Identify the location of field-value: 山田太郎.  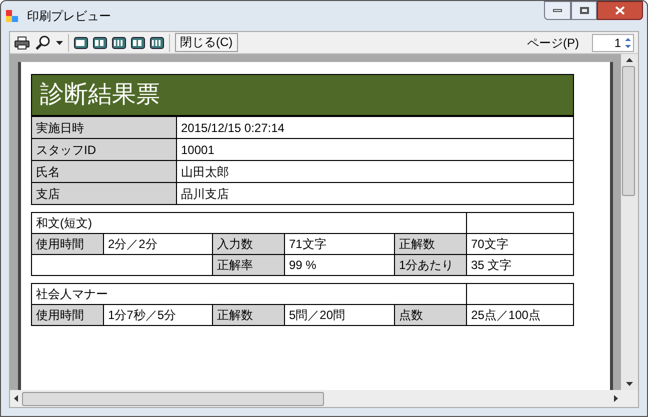
(375, 171).